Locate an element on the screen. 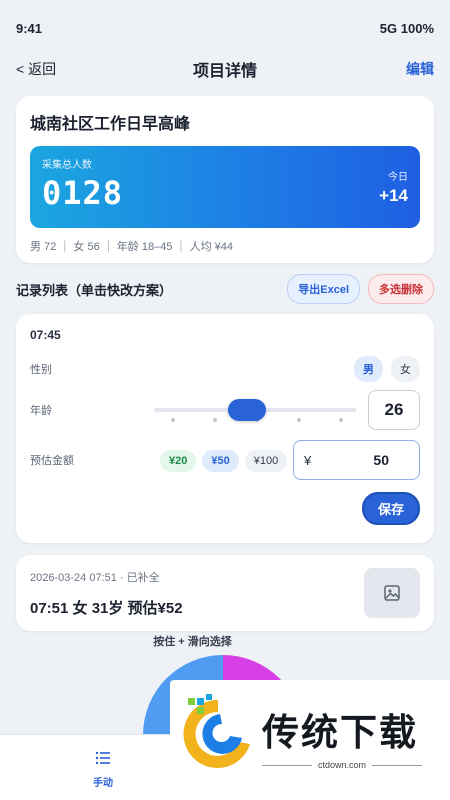  amount-option-100: ¥100 is located at coordinates (266, 461).